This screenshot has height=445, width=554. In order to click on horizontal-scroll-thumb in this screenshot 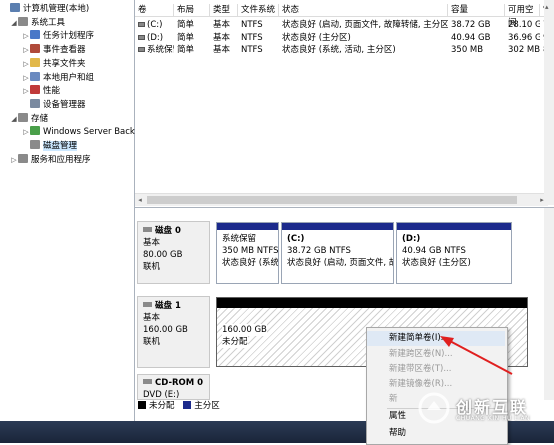, I will do `click(332, 200)`.